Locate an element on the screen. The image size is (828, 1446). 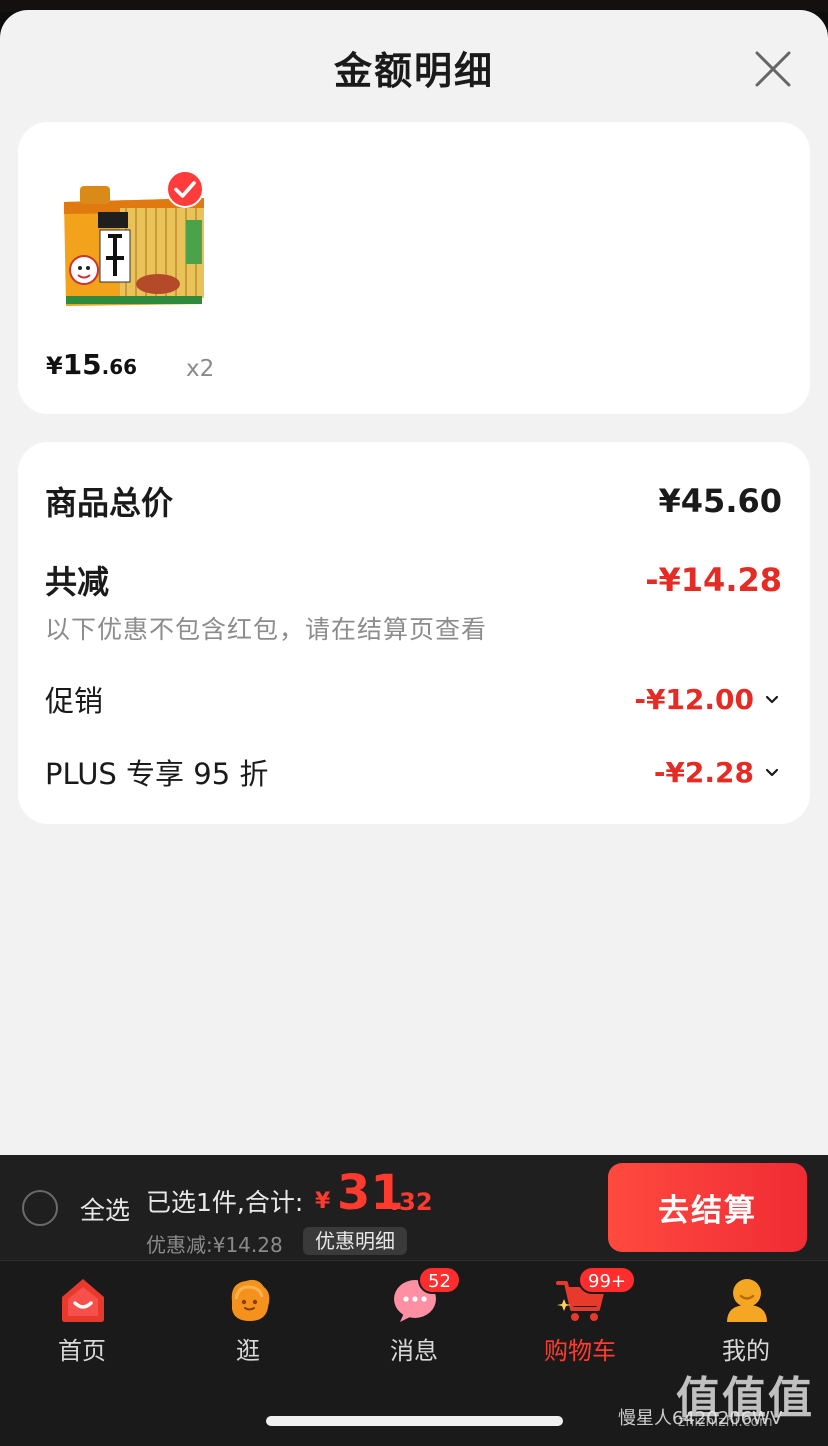
promotion-value-wrap: -¥12.00 is located at coordinates (708, 699).